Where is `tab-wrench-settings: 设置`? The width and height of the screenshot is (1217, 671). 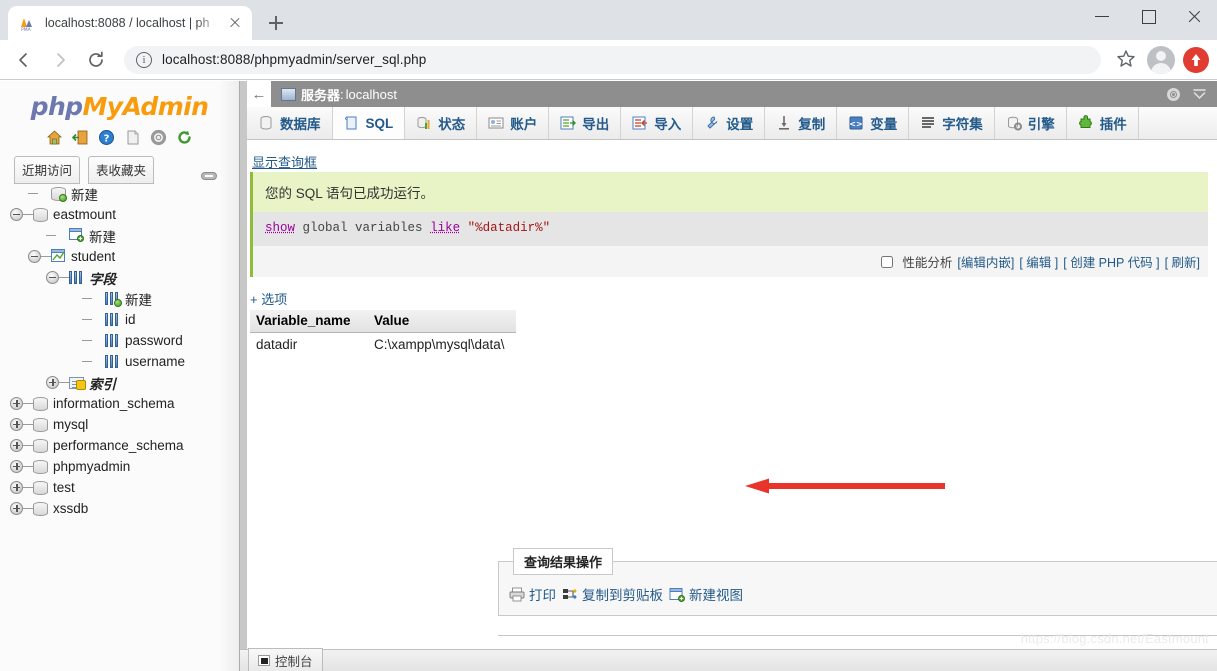 tab-wrench-settings: 设置 is located at coordinates (729, 123).